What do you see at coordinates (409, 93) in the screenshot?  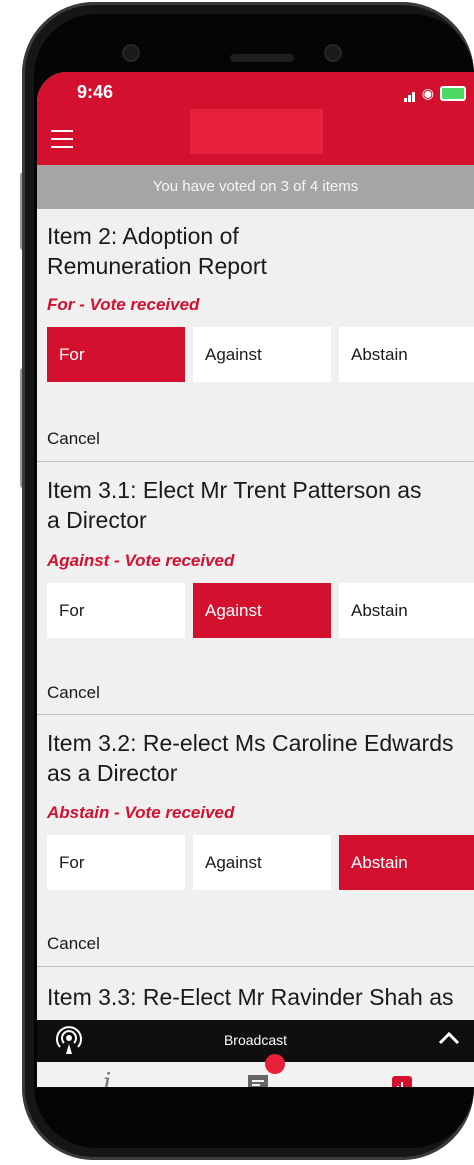 I see `signal-icon` at bounding box center [409, 93].